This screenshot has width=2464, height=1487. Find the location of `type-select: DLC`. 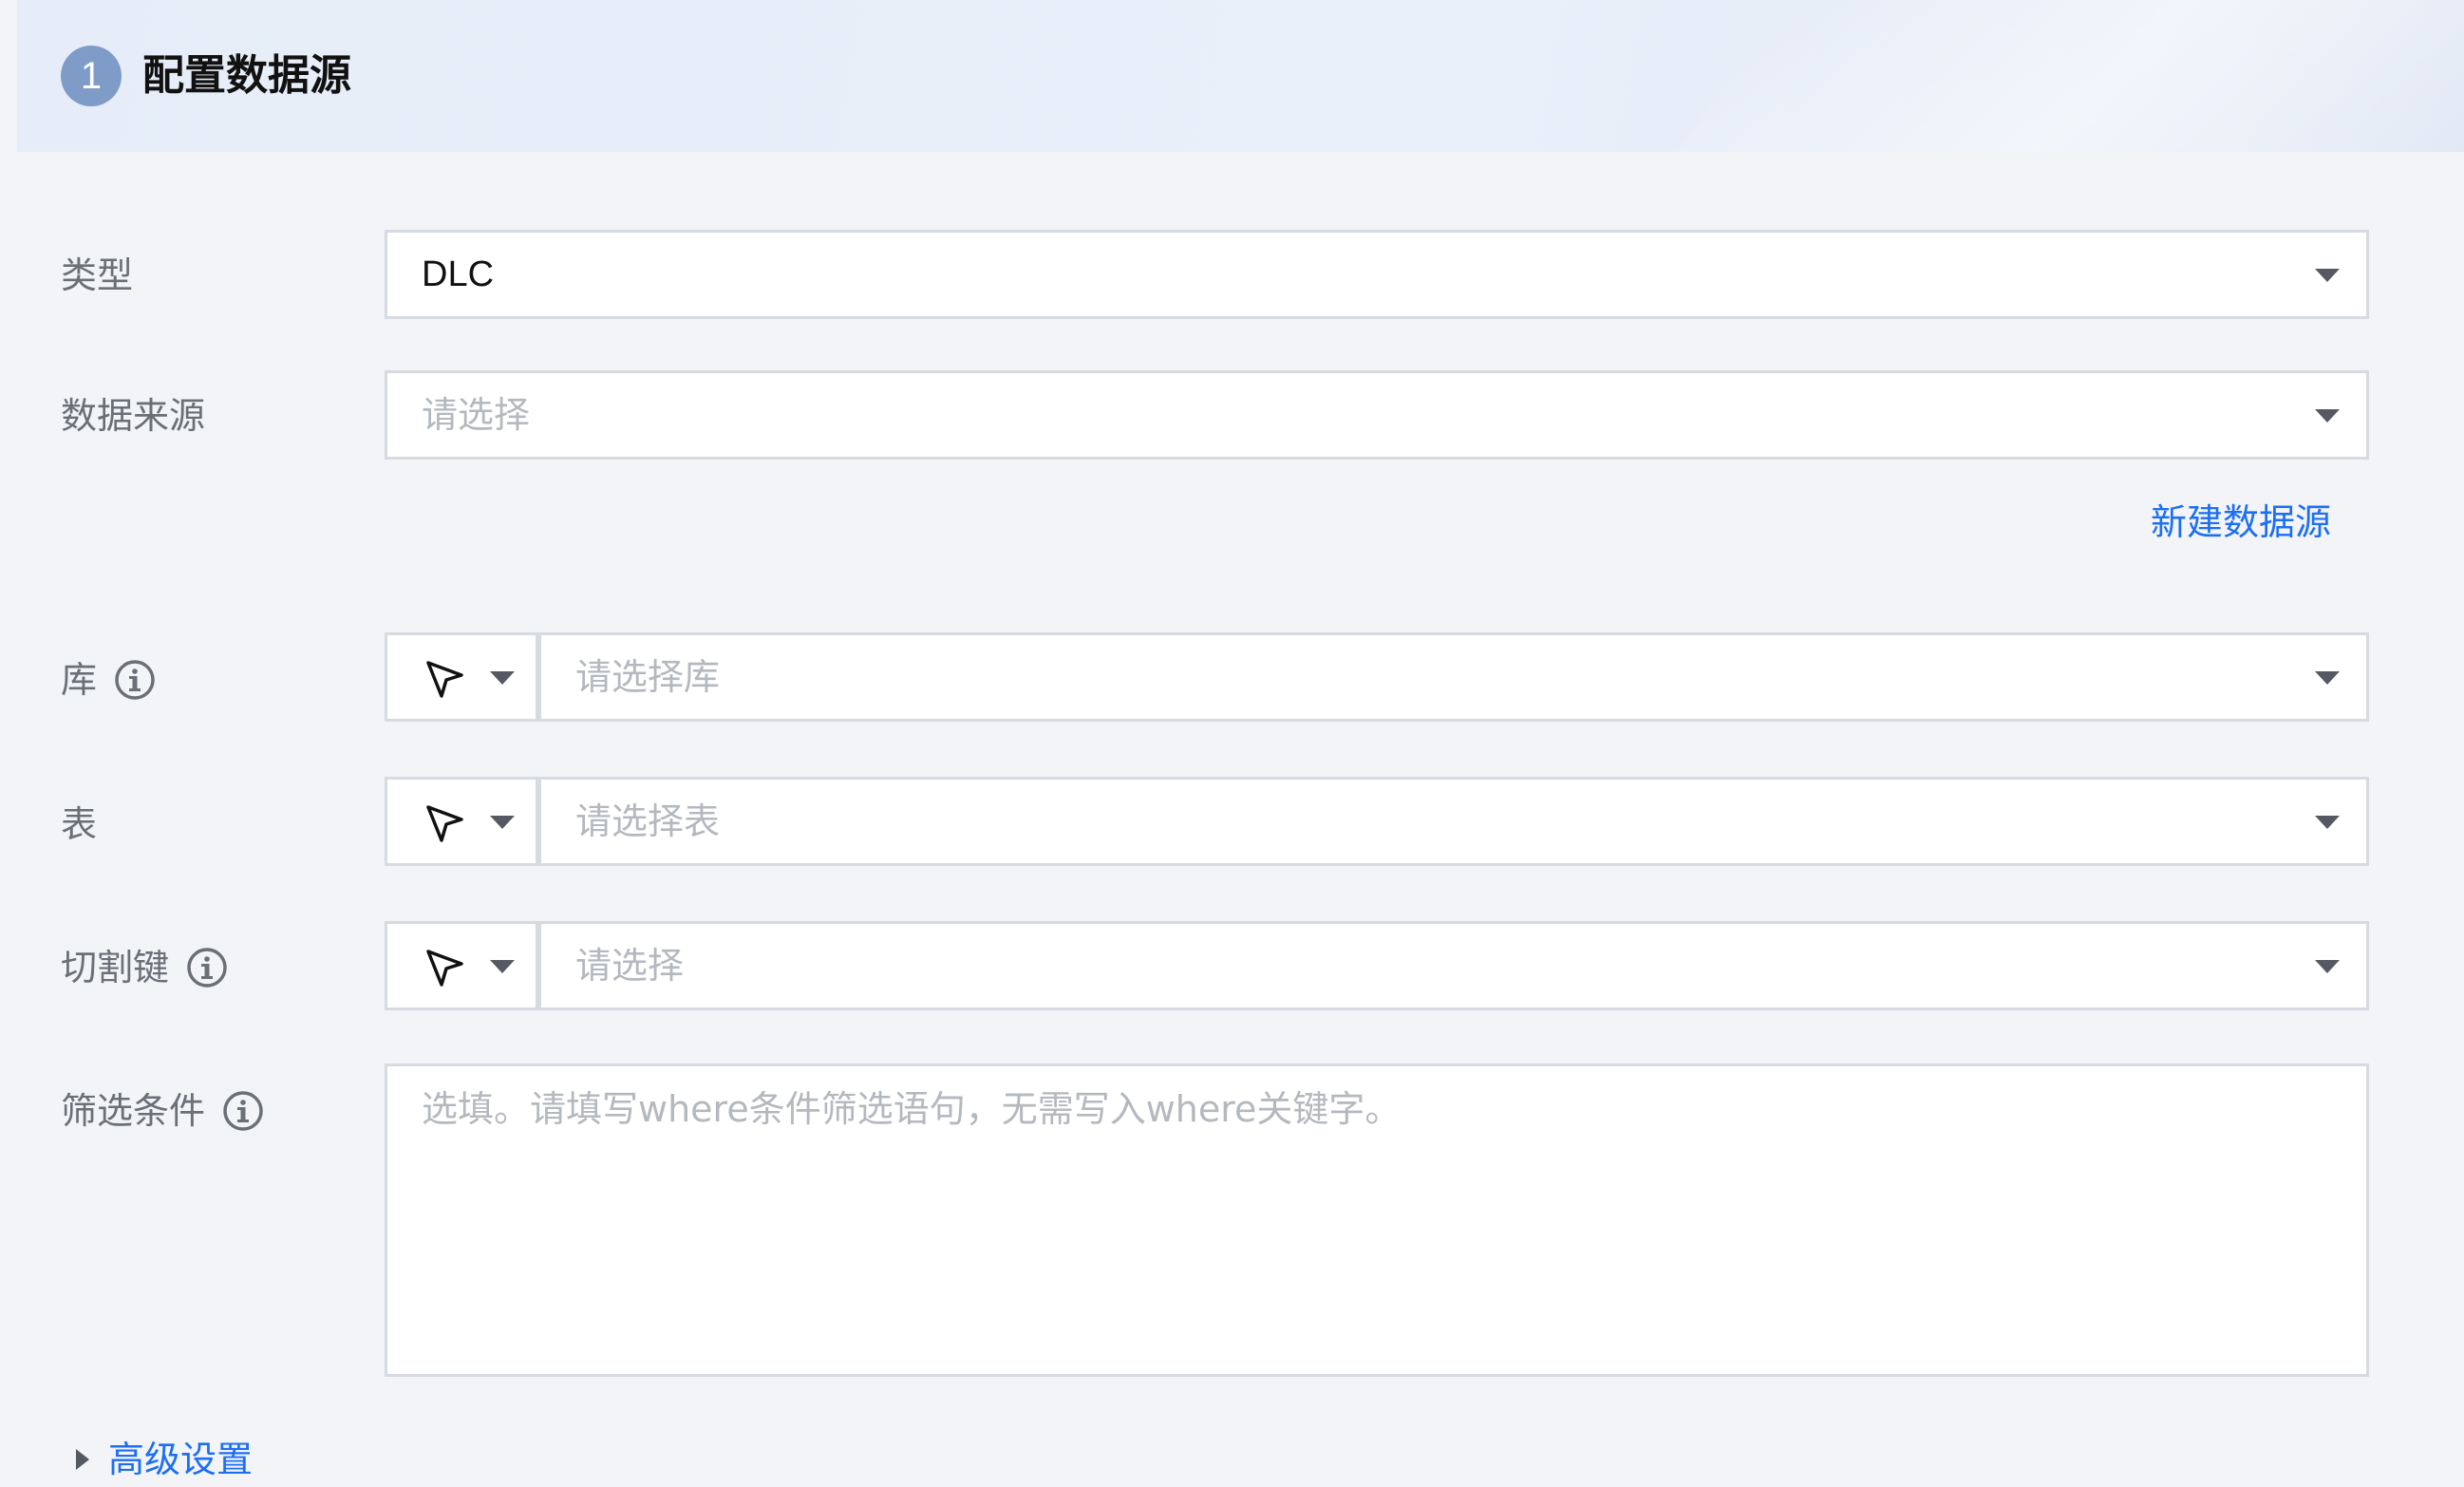

type-select: DLC is located at coordinates (1377, 275).